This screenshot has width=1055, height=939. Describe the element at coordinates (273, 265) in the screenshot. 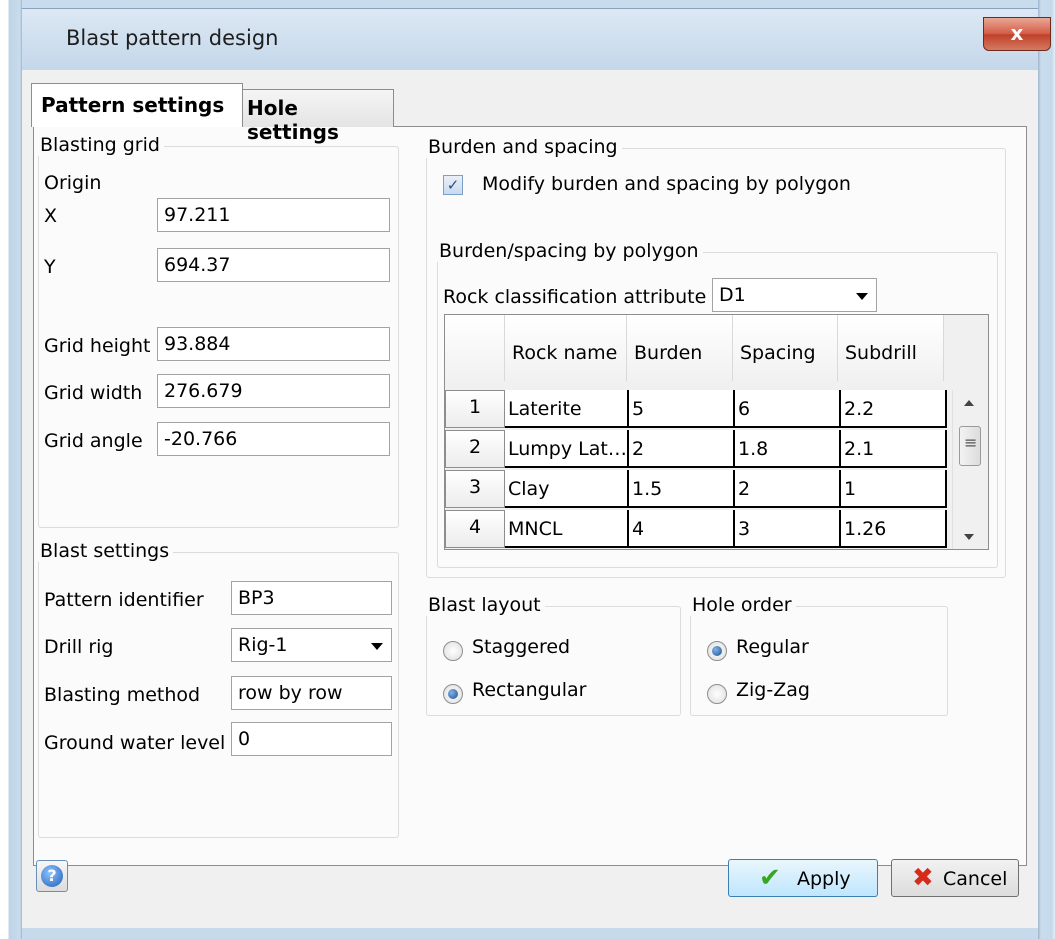

I see `origin-y-input: 694.37` at that location.